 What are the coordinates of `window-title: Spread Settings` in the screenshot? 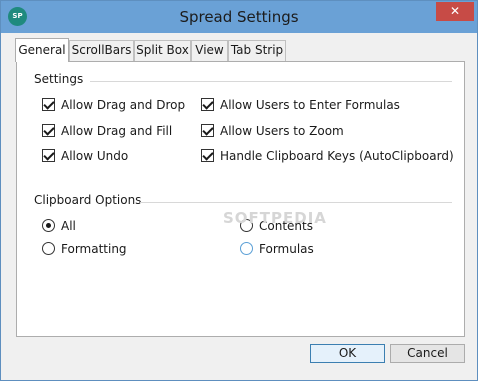 It's located at (239, 17).